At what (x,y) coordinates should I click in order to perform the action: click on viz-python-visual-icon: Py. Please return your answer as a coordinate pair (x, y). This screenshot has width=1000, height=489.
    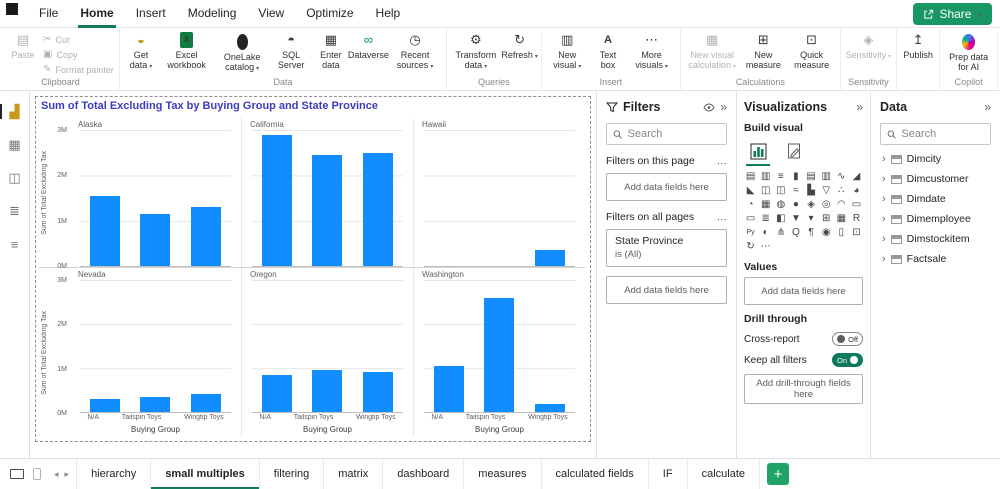
    Looking at the image, I should click on (750, 232).